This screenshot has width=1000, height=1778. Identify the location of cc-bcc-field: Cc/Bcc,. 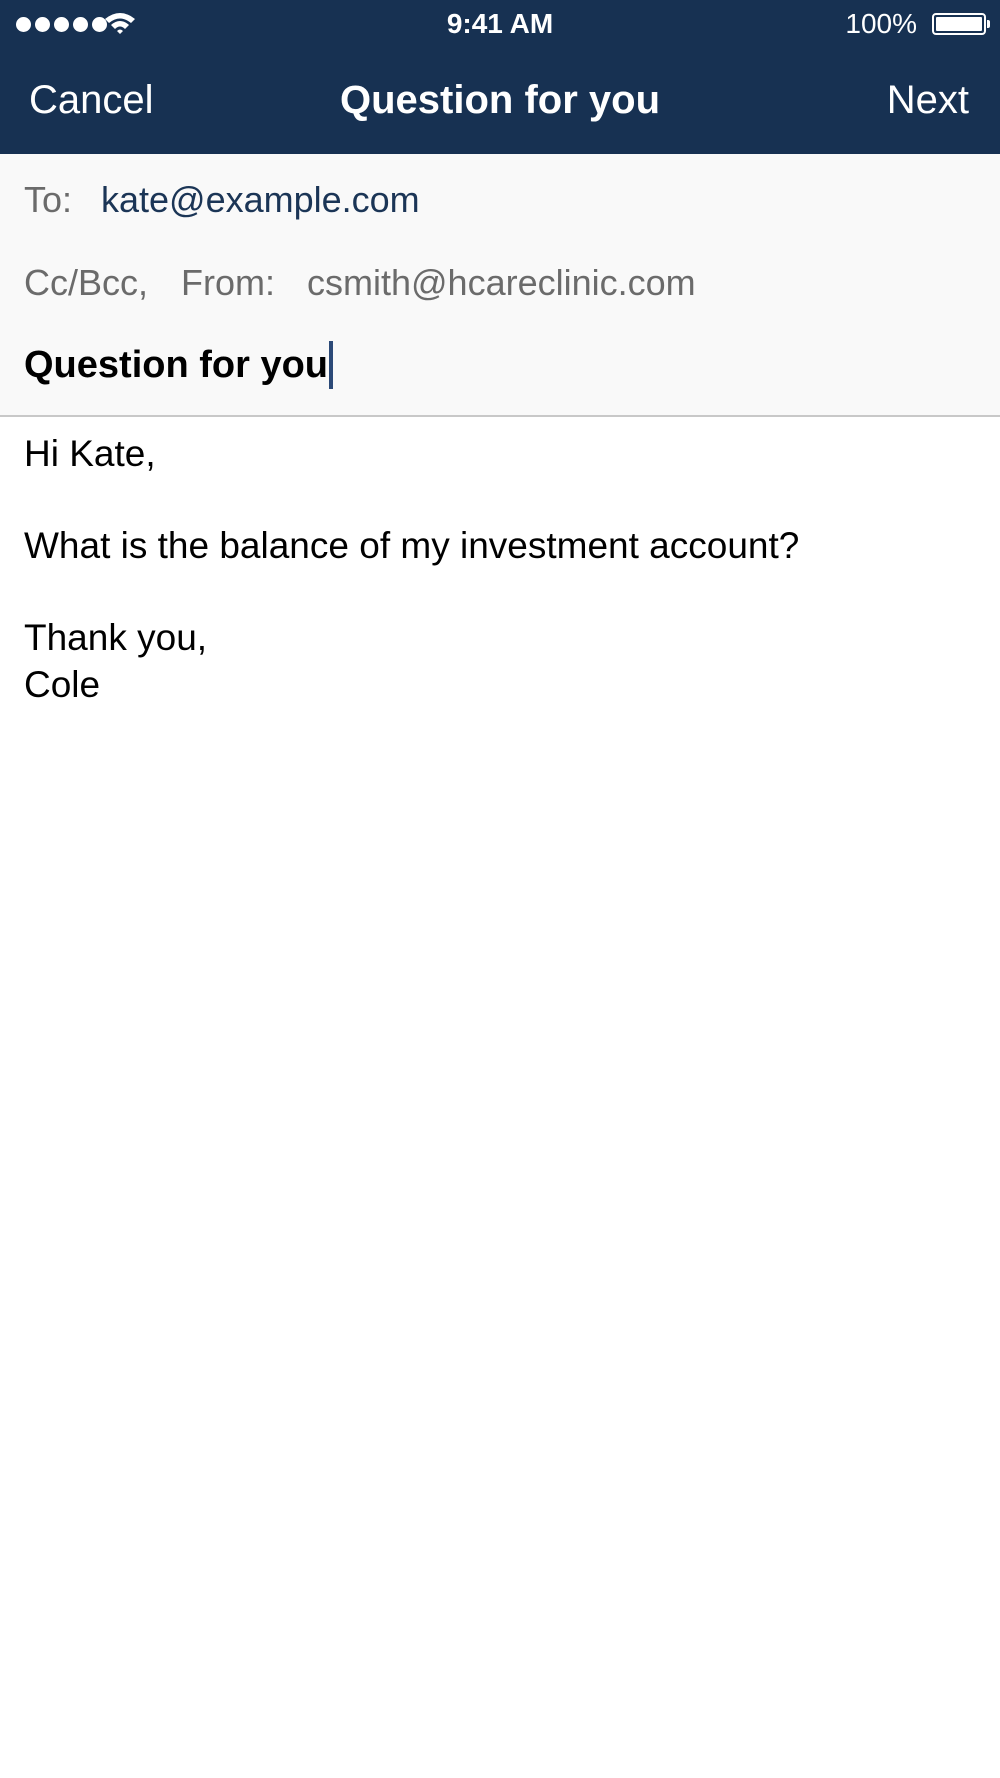
(86, 283).